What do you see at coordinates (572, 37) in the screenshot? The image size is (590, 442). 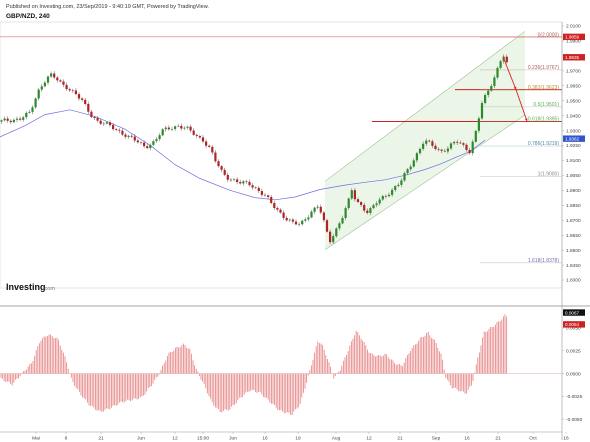 I see `price-tag-label-0: 1.9859` at bounding box center [572, 37].